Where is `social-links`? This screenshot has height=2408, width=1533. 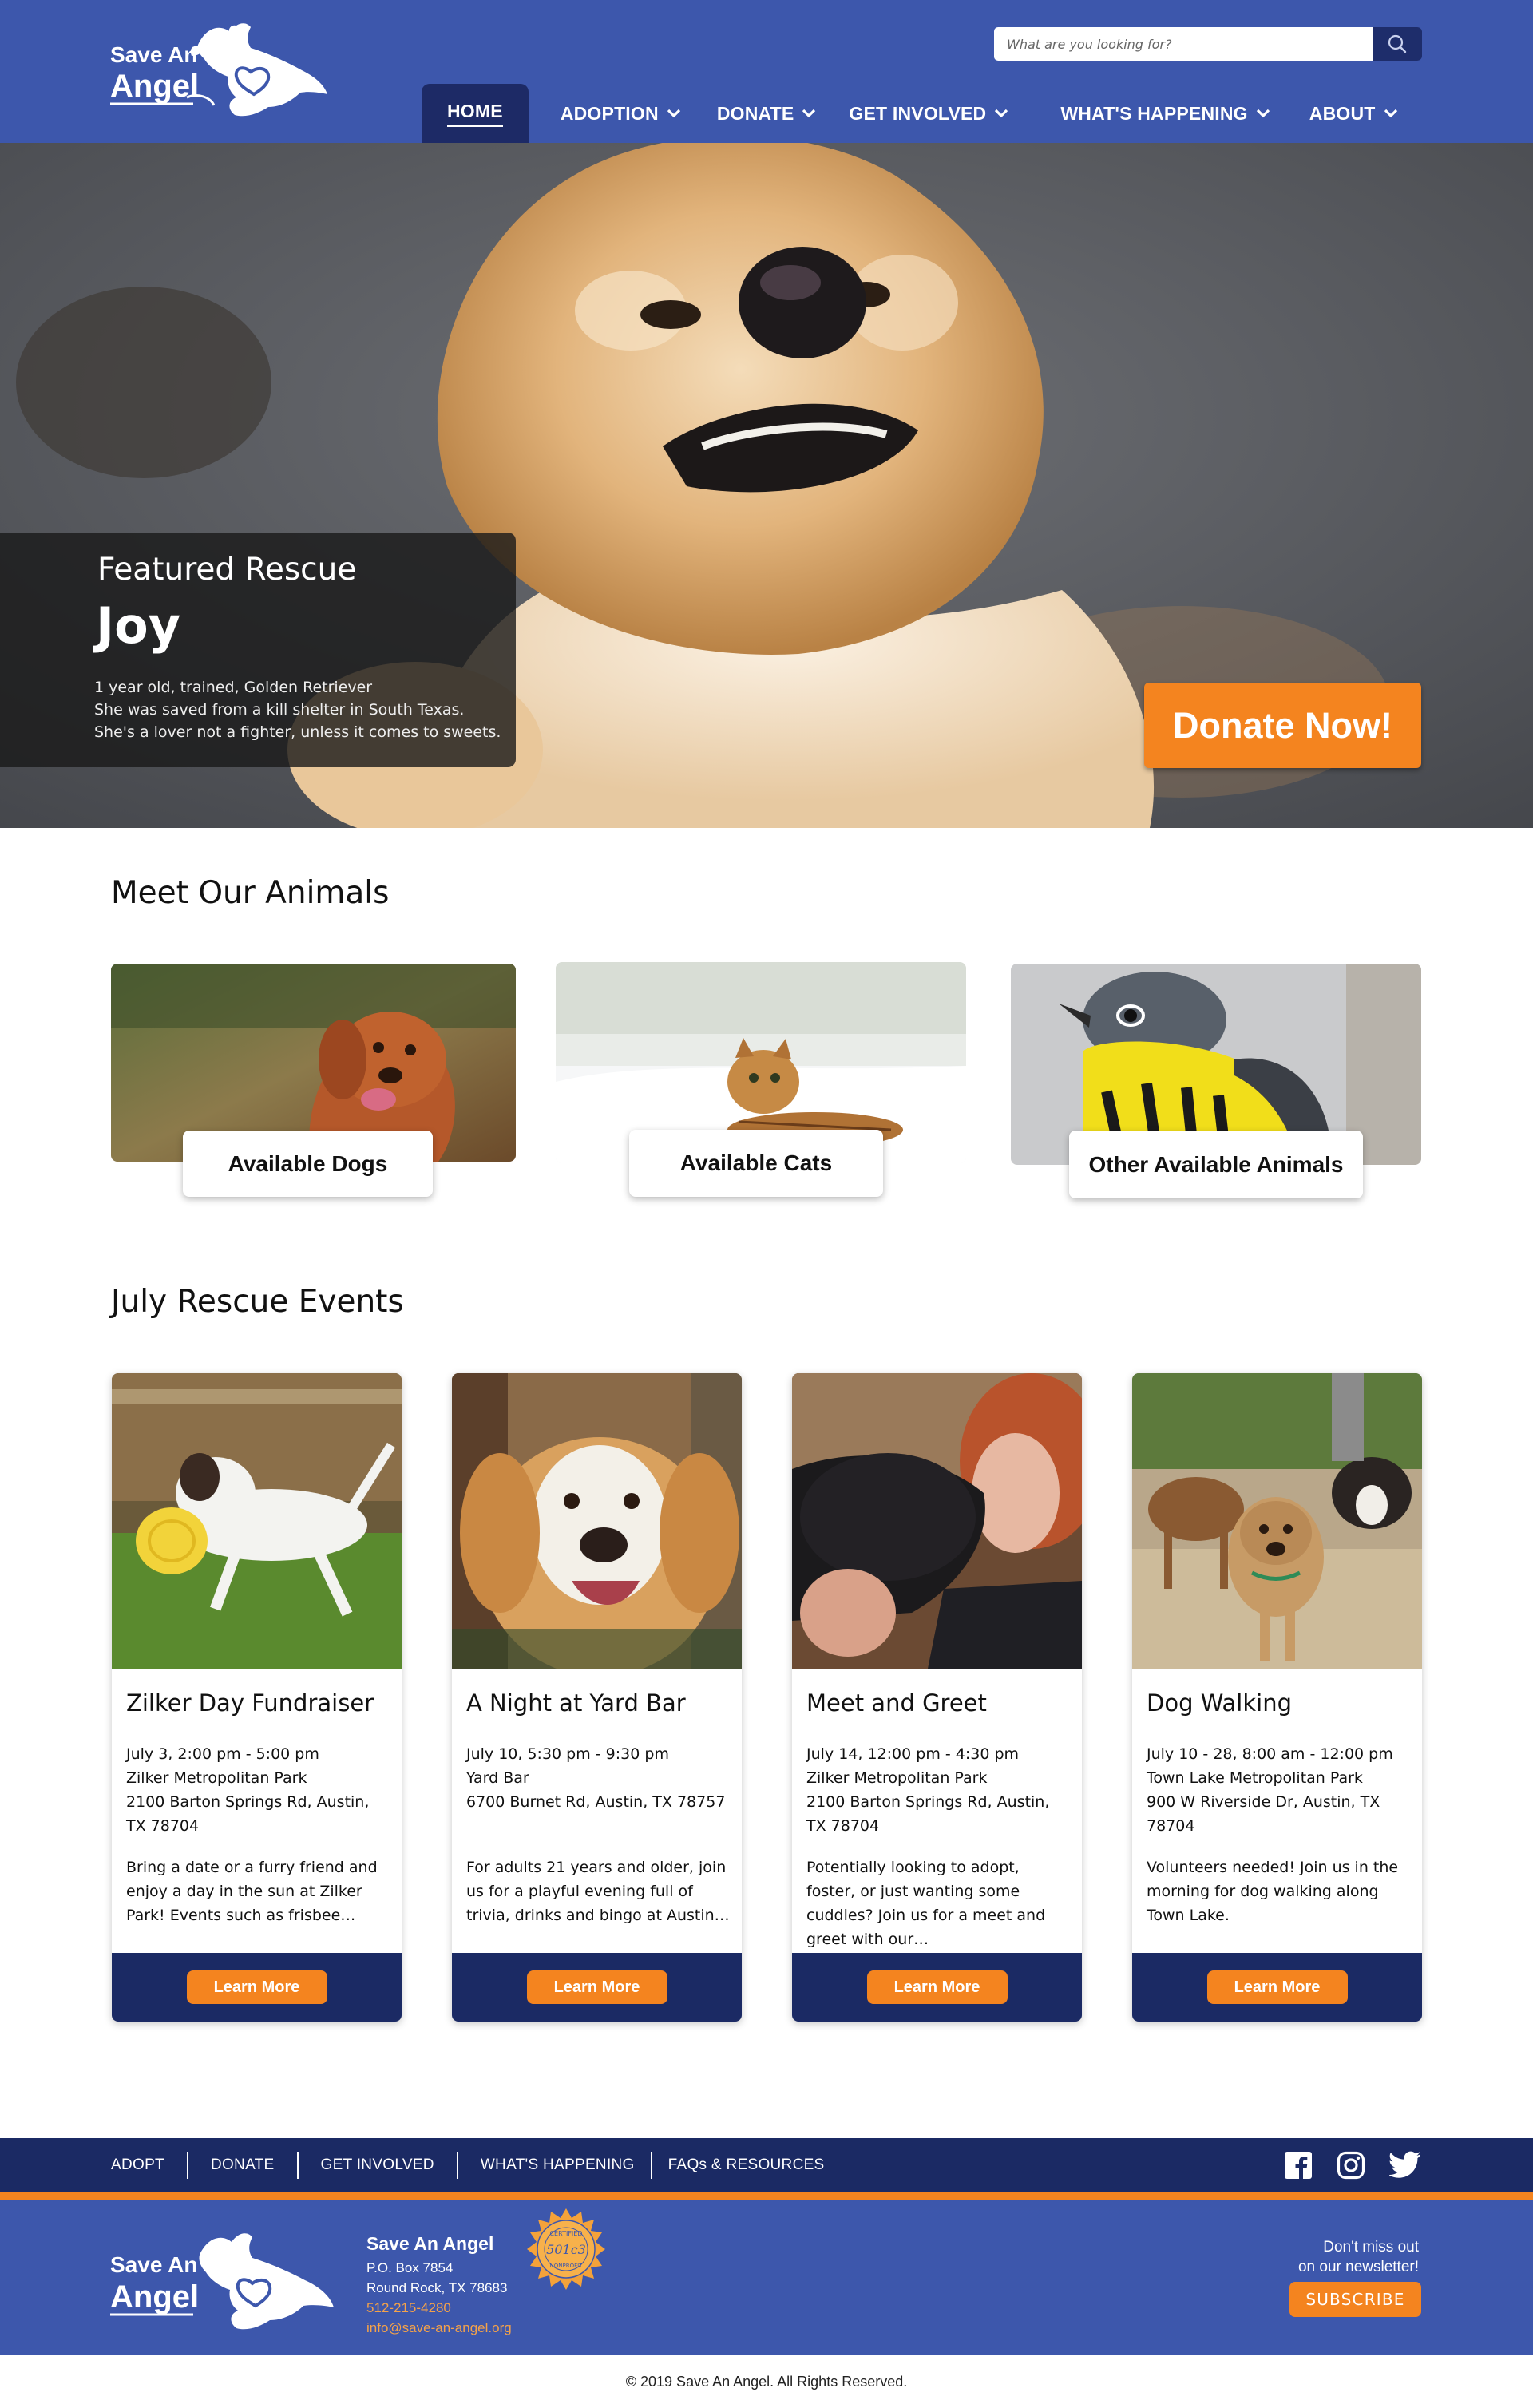 social-links is located at coordinates (1352, 2166).